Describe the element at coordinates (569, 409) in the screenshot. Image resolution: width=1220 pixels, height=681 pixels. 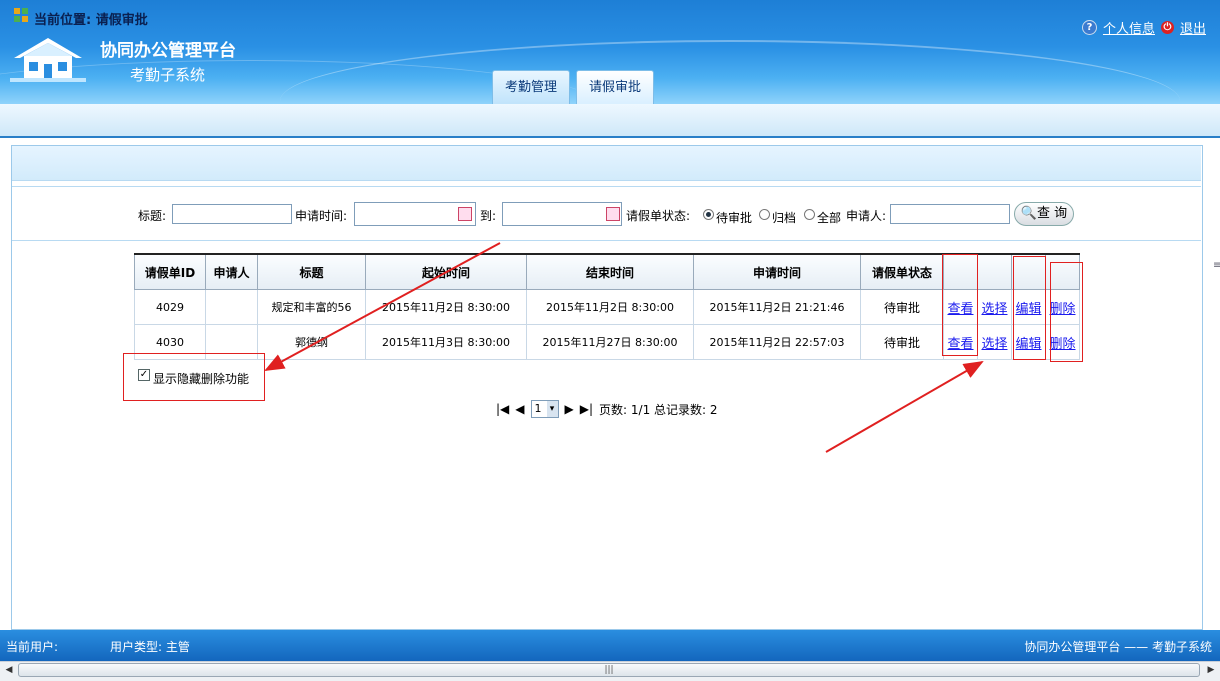
I see `next-page-icon: ▶` at that location.